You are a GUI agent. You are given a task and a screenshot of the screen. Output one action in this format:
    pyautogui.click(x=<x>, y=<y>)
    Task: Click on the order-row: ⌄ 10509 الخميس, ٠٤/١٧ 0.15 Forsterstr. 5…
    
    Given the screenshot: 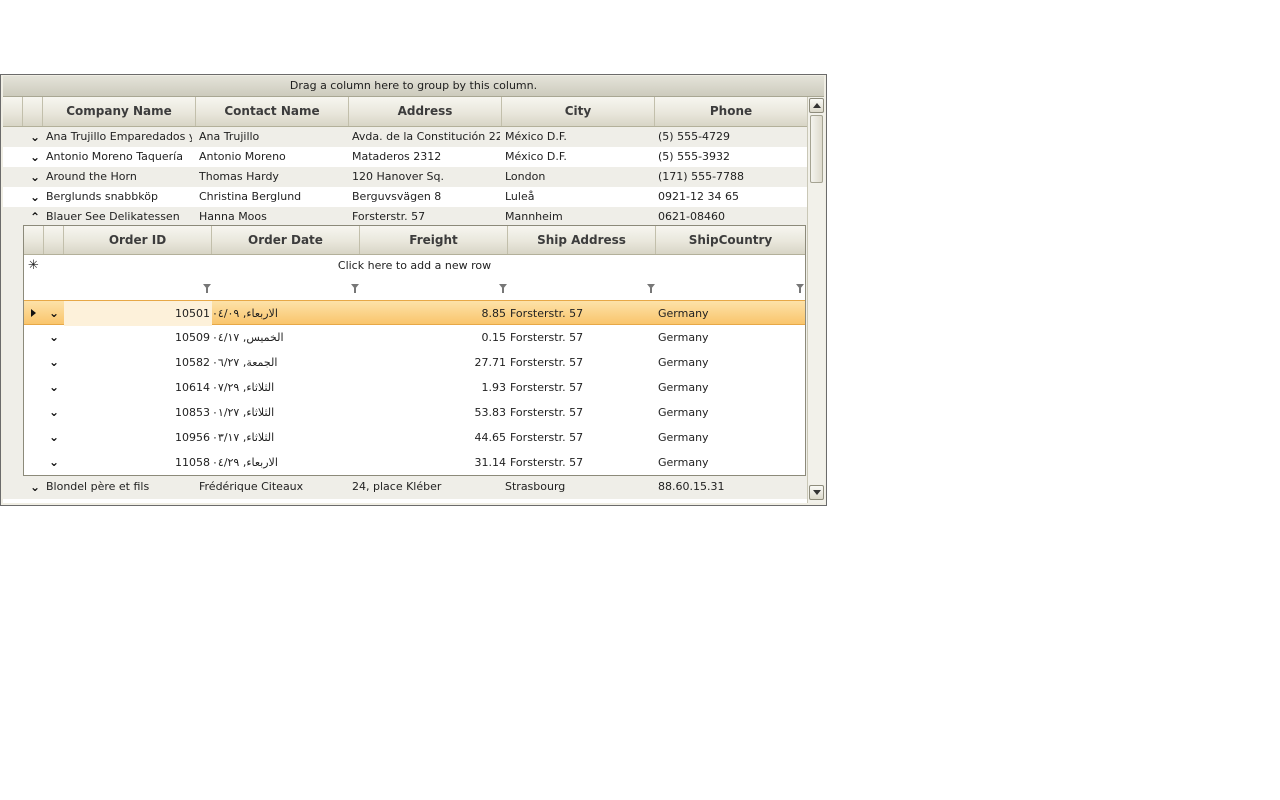 What is the action you would take?
    pyautogui.click(x=414, y=337)
    